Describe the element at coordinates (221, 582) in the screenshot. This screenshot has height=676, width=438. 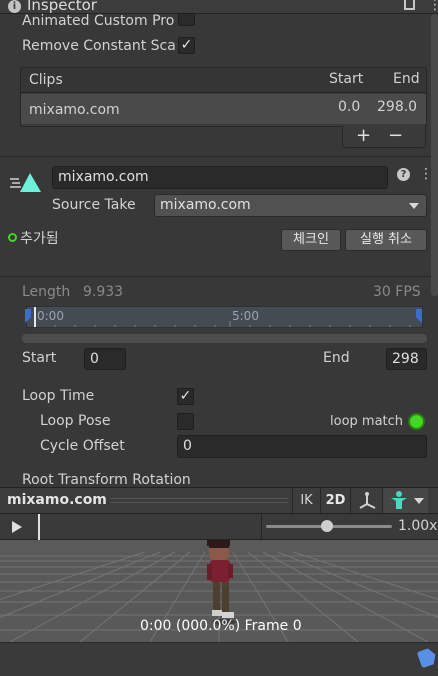
I see `character-model` at that location.